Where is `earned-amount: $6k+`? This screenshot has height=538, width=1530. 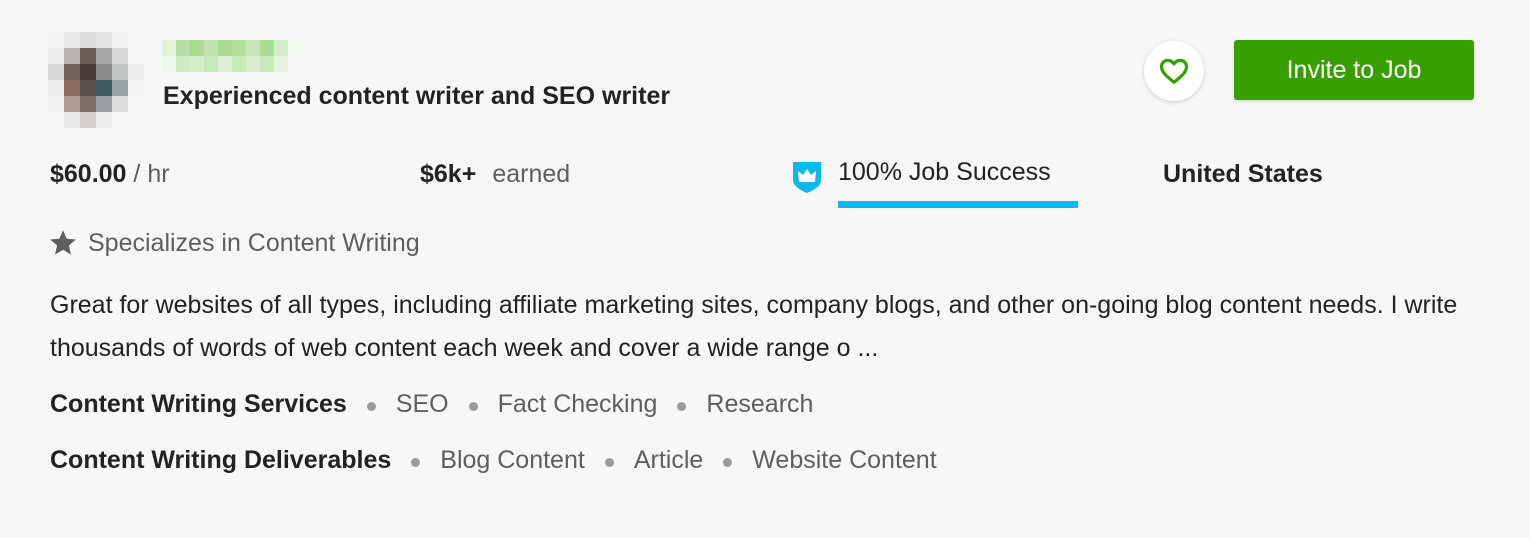 earned-amount: $6k+ is located at coordinates (448, 174).